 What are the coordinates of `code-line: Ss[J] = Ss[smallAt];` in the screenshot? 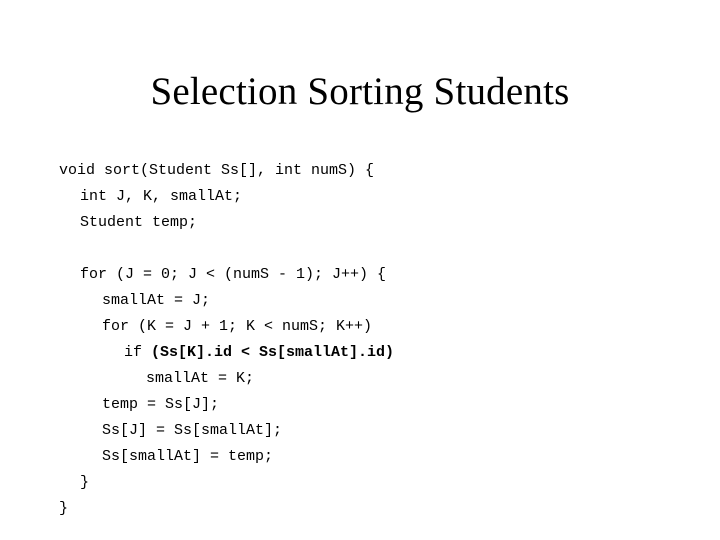 It's located at (226, 431).